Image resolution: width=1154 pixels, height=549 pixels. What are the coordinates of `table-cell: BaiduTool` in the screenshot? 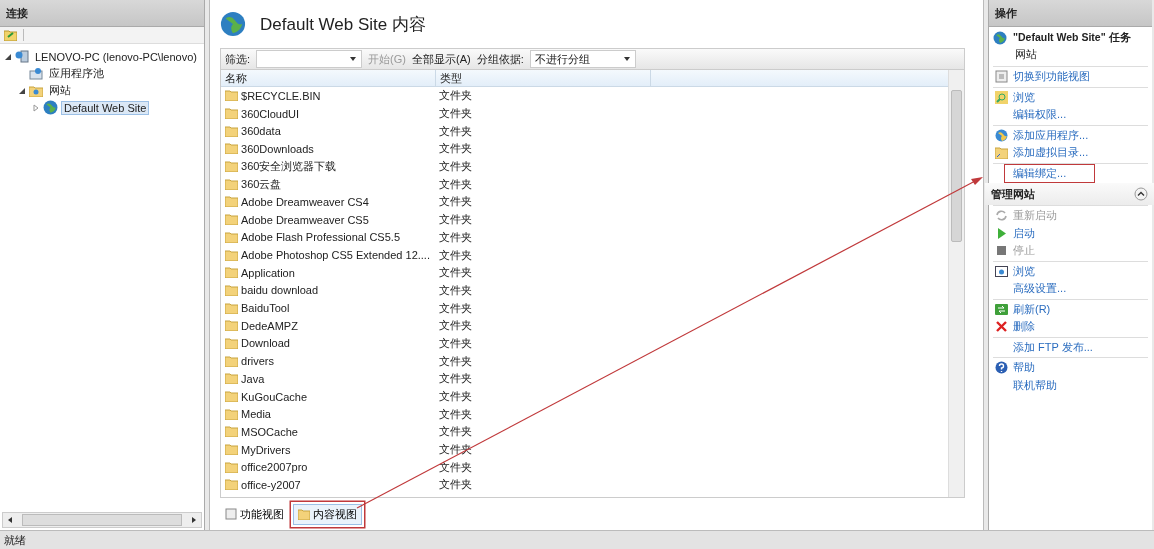 It's located at (328, 308).